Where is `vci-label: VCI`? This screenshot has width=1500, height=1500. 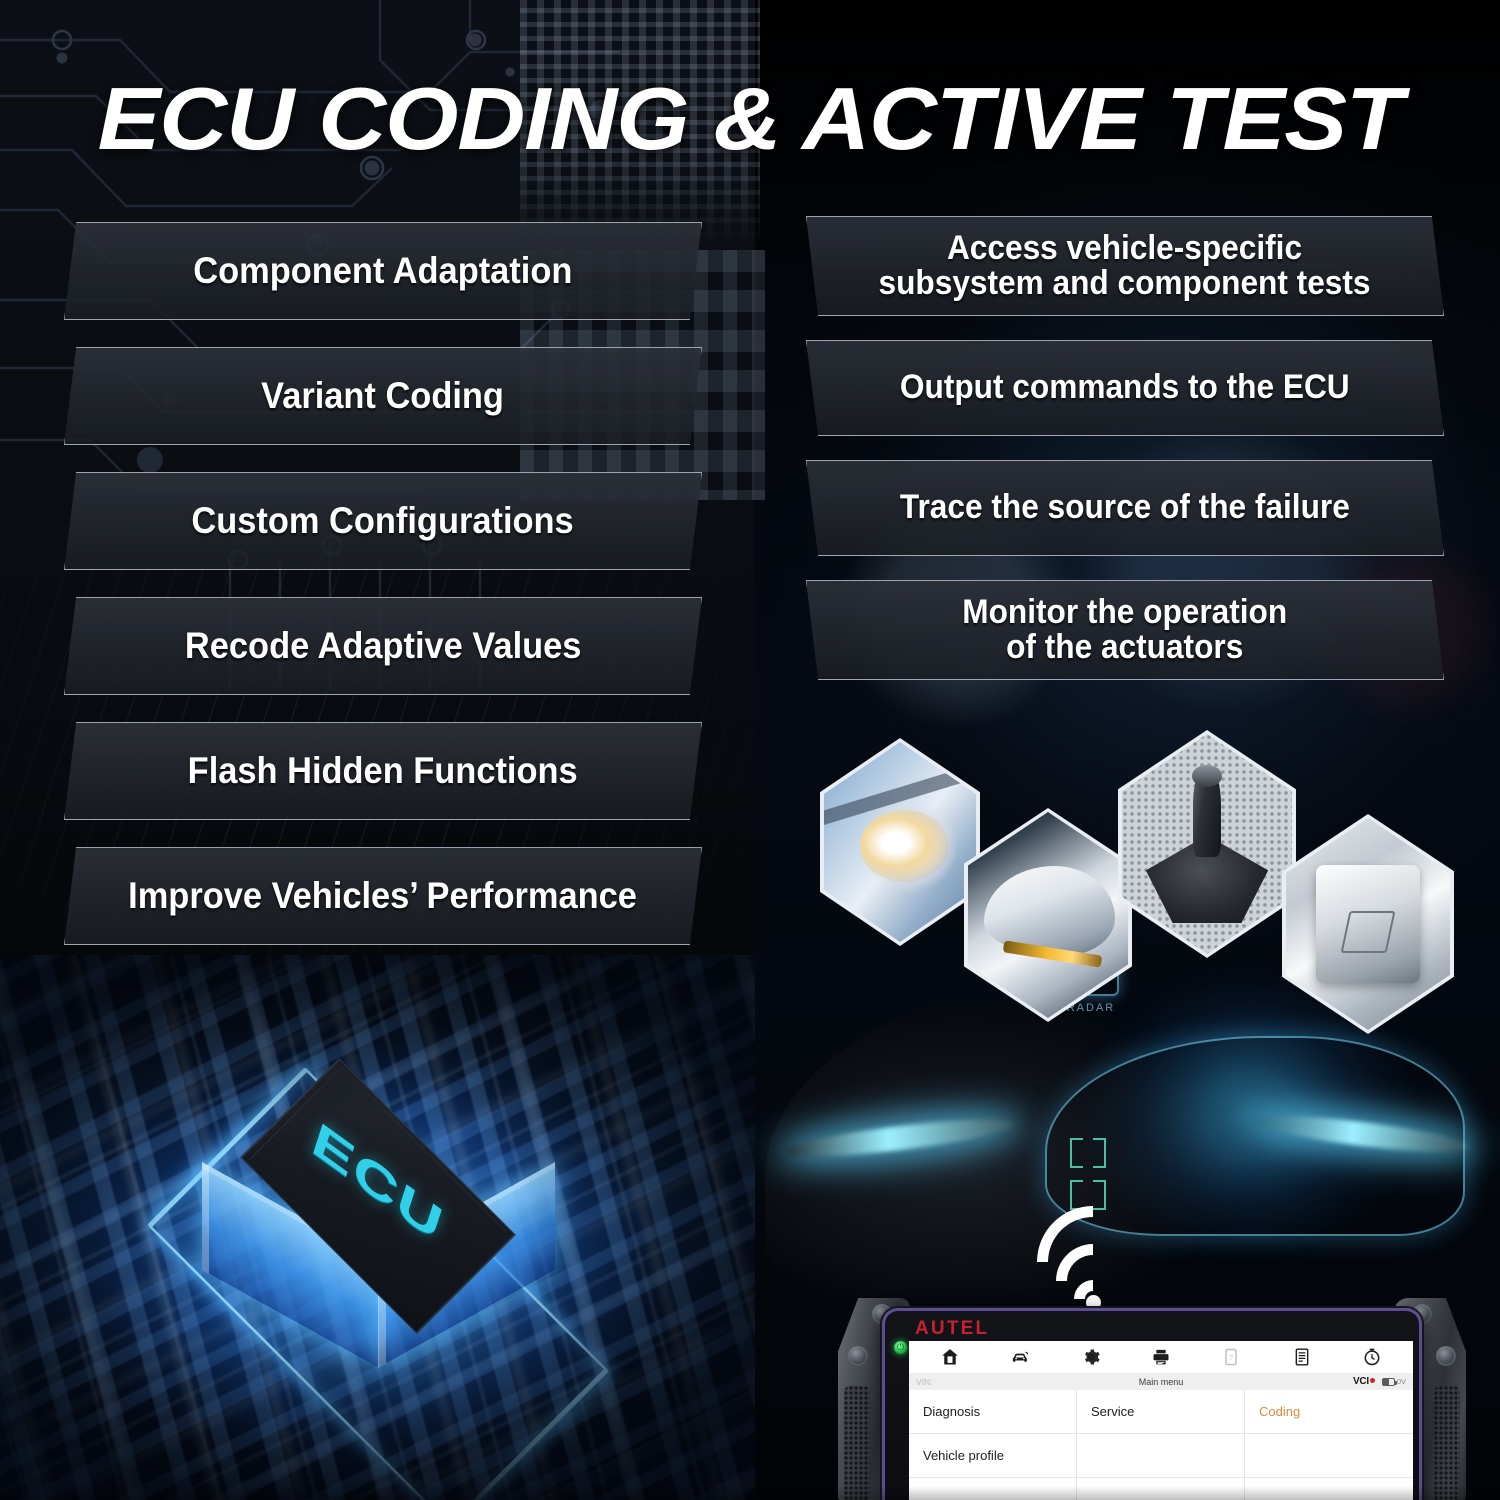 vci-label: VCI is located at coordinates (1361, 1381).